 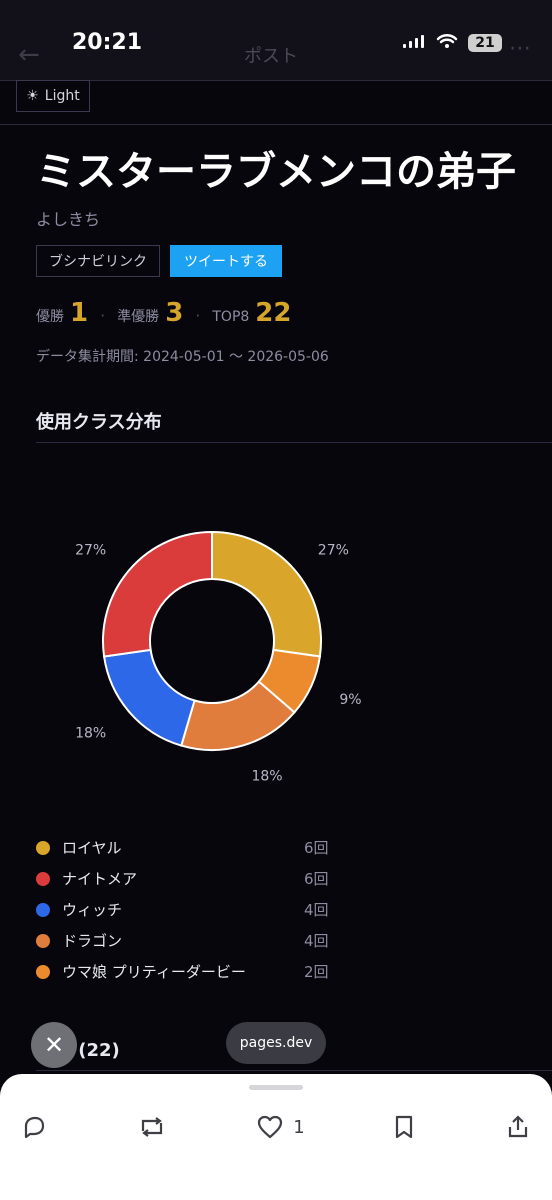 What do you see at coordinates (186, 878) in the screenshot?
I see `legend-item: ナイトメア 6回` at bounding box center [186, 878].